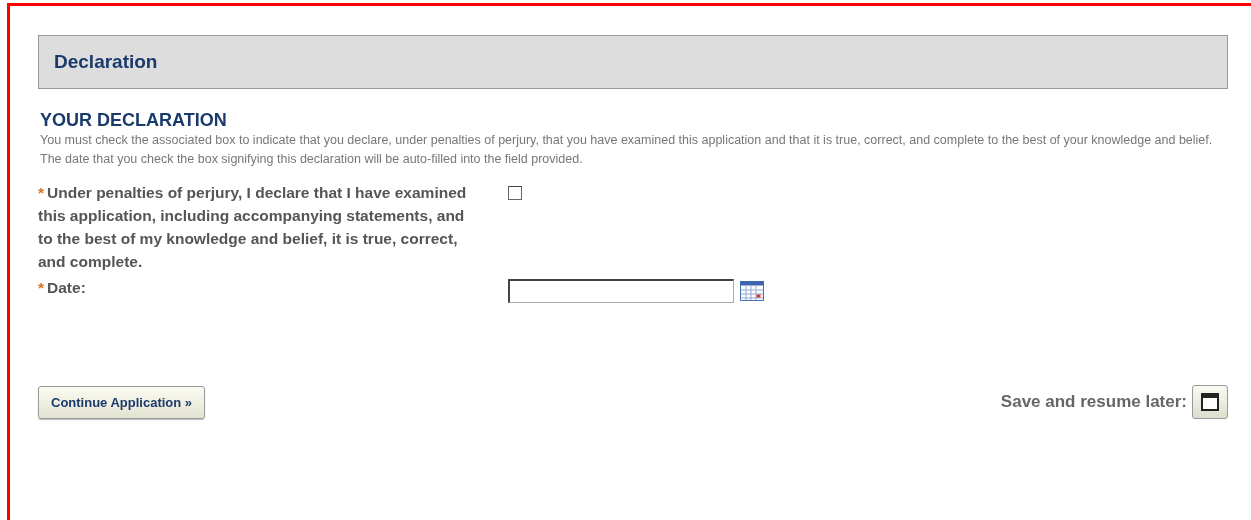 Image resolution: width=1251 pixels, height=520 pixels. I want to click on field-label: * Date:, so click(62, 288).